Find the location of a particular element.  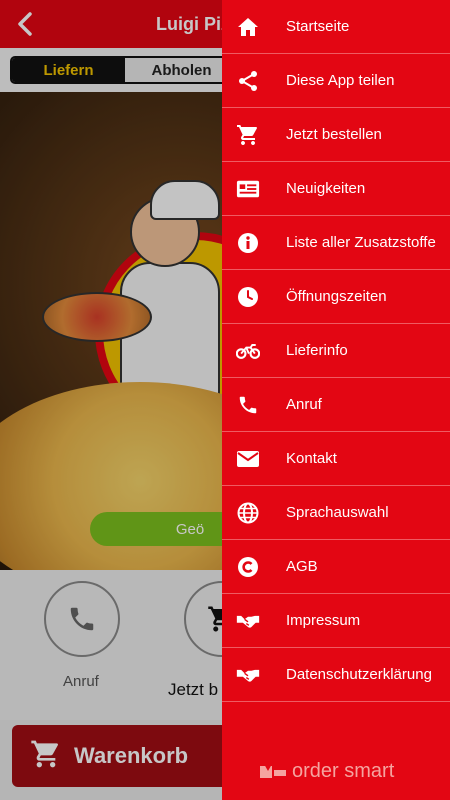

menu-item-news: Neuigkeiten is located at coordinates (336, 189).